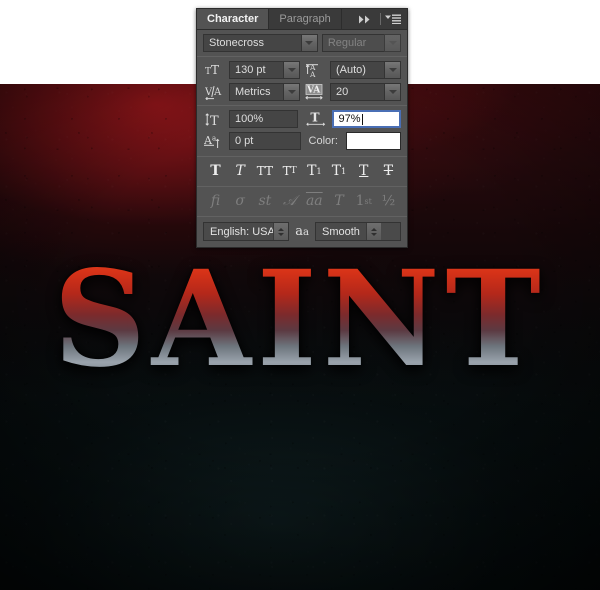 This screenshot has height=590, width=600. I want to click on collapse-to-icons-icon, so click(364, 19).